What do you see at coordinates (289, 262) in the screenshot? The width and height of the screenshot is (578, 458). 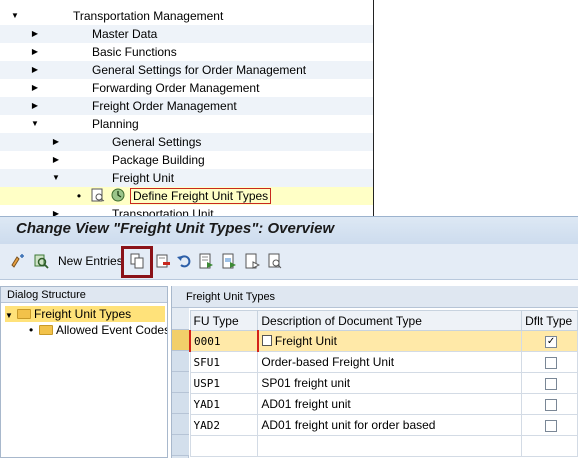 I see `application-toolbar: New Entries` at bounding box center [289, 262].